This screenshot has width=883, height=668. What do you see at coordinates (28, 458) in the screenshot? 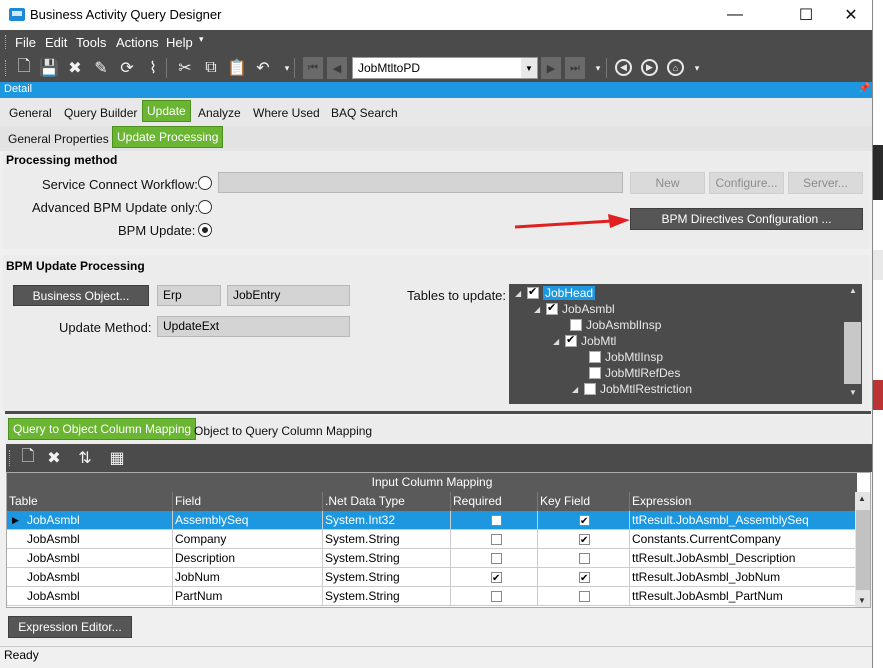
I see `new-row-icon: 🗋` at bounding box center [28, 458].